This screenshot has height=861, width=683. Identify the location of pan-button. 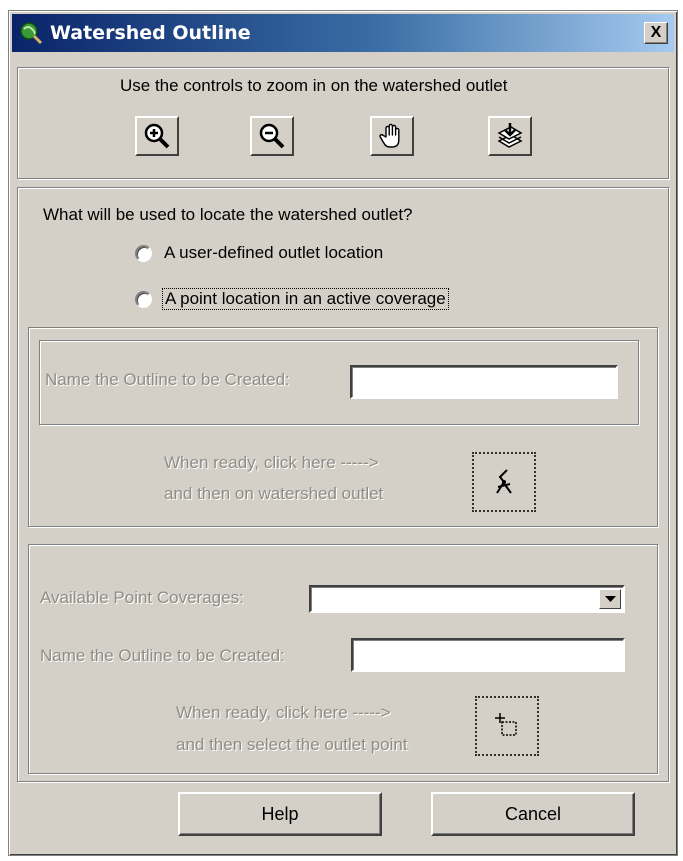
(392, 136).